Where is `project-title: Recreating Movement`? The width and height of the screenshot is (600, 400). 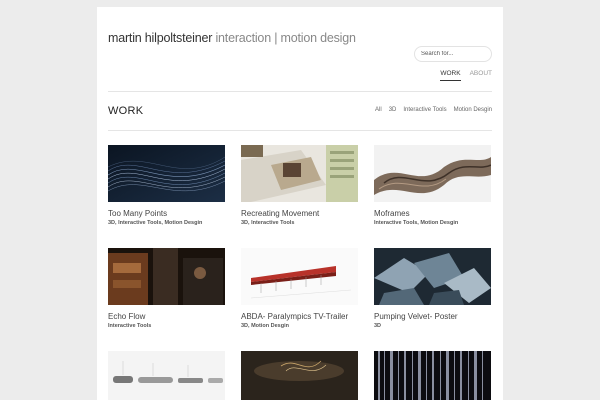 project-title: Recreating Movement is located at coordinates (299, 213).